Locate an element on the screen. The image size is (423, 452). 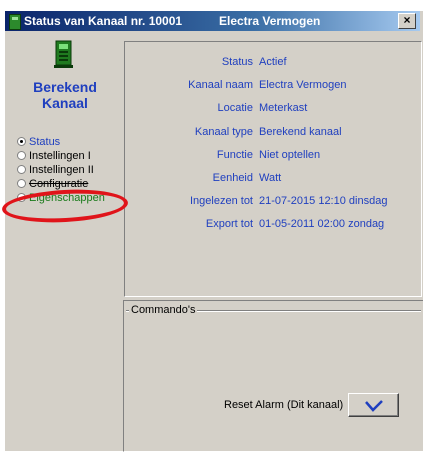
radio-status: Status is located at coordinates (61, 141).